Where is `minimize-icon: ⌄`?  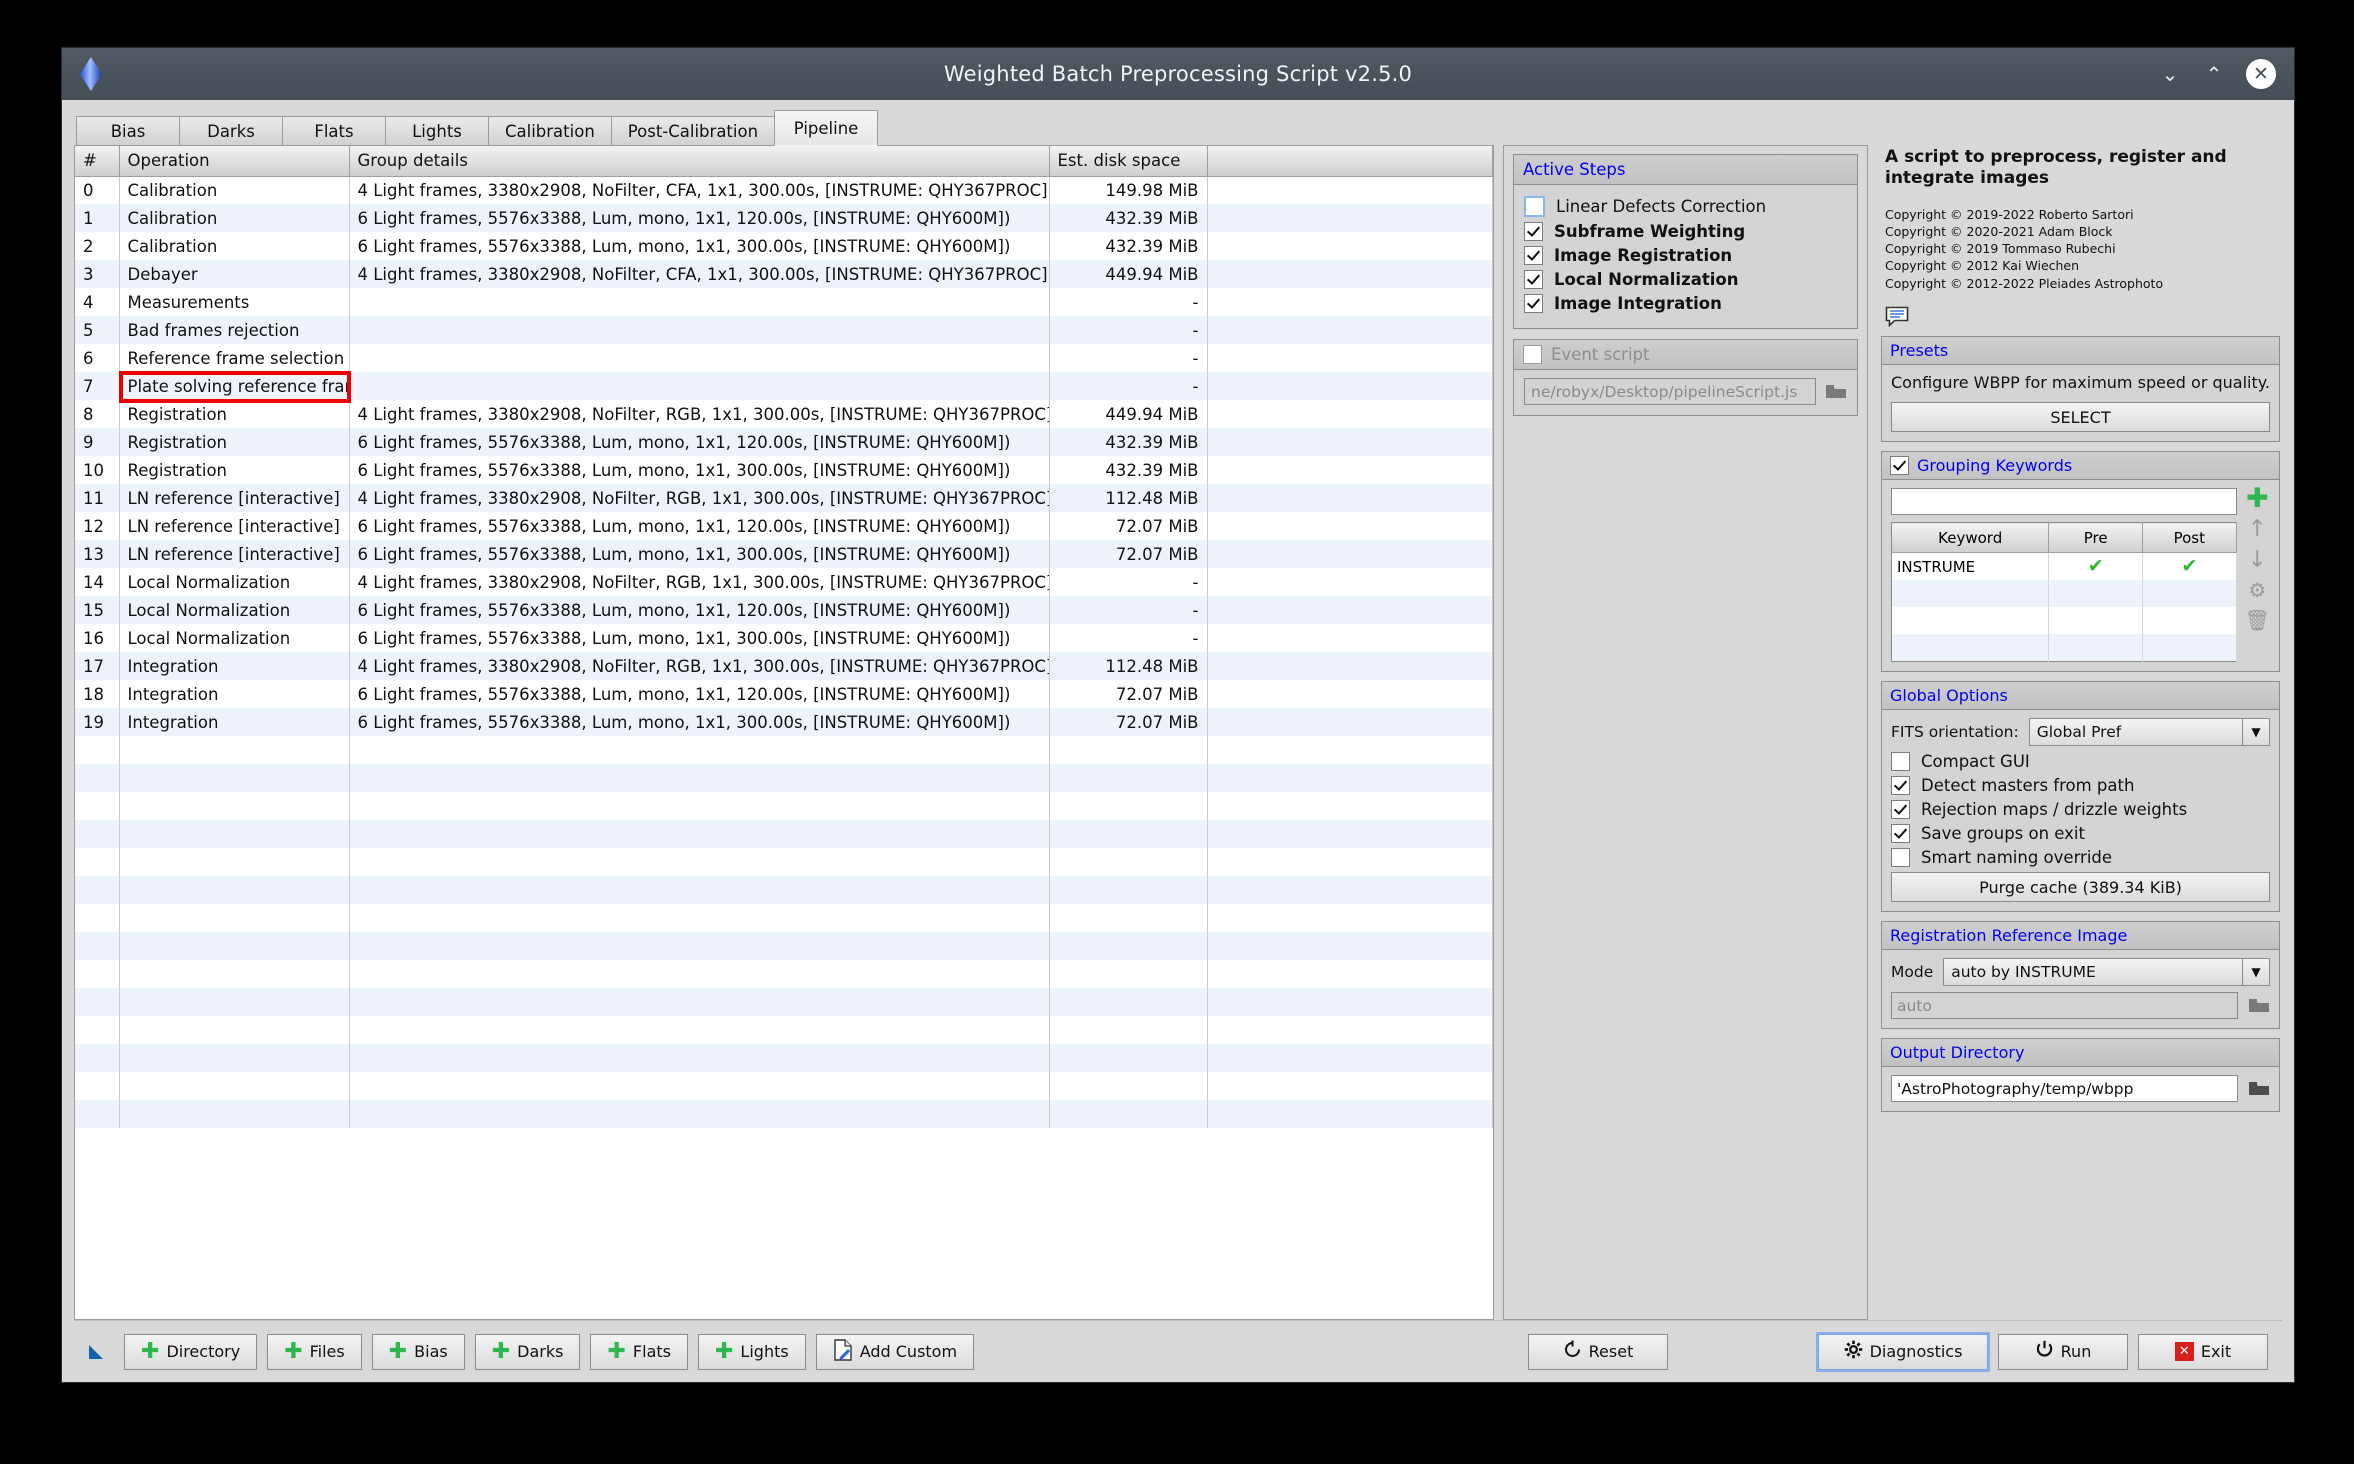
minimize-icon: ⌄ is located at coordinates (2170, 74).